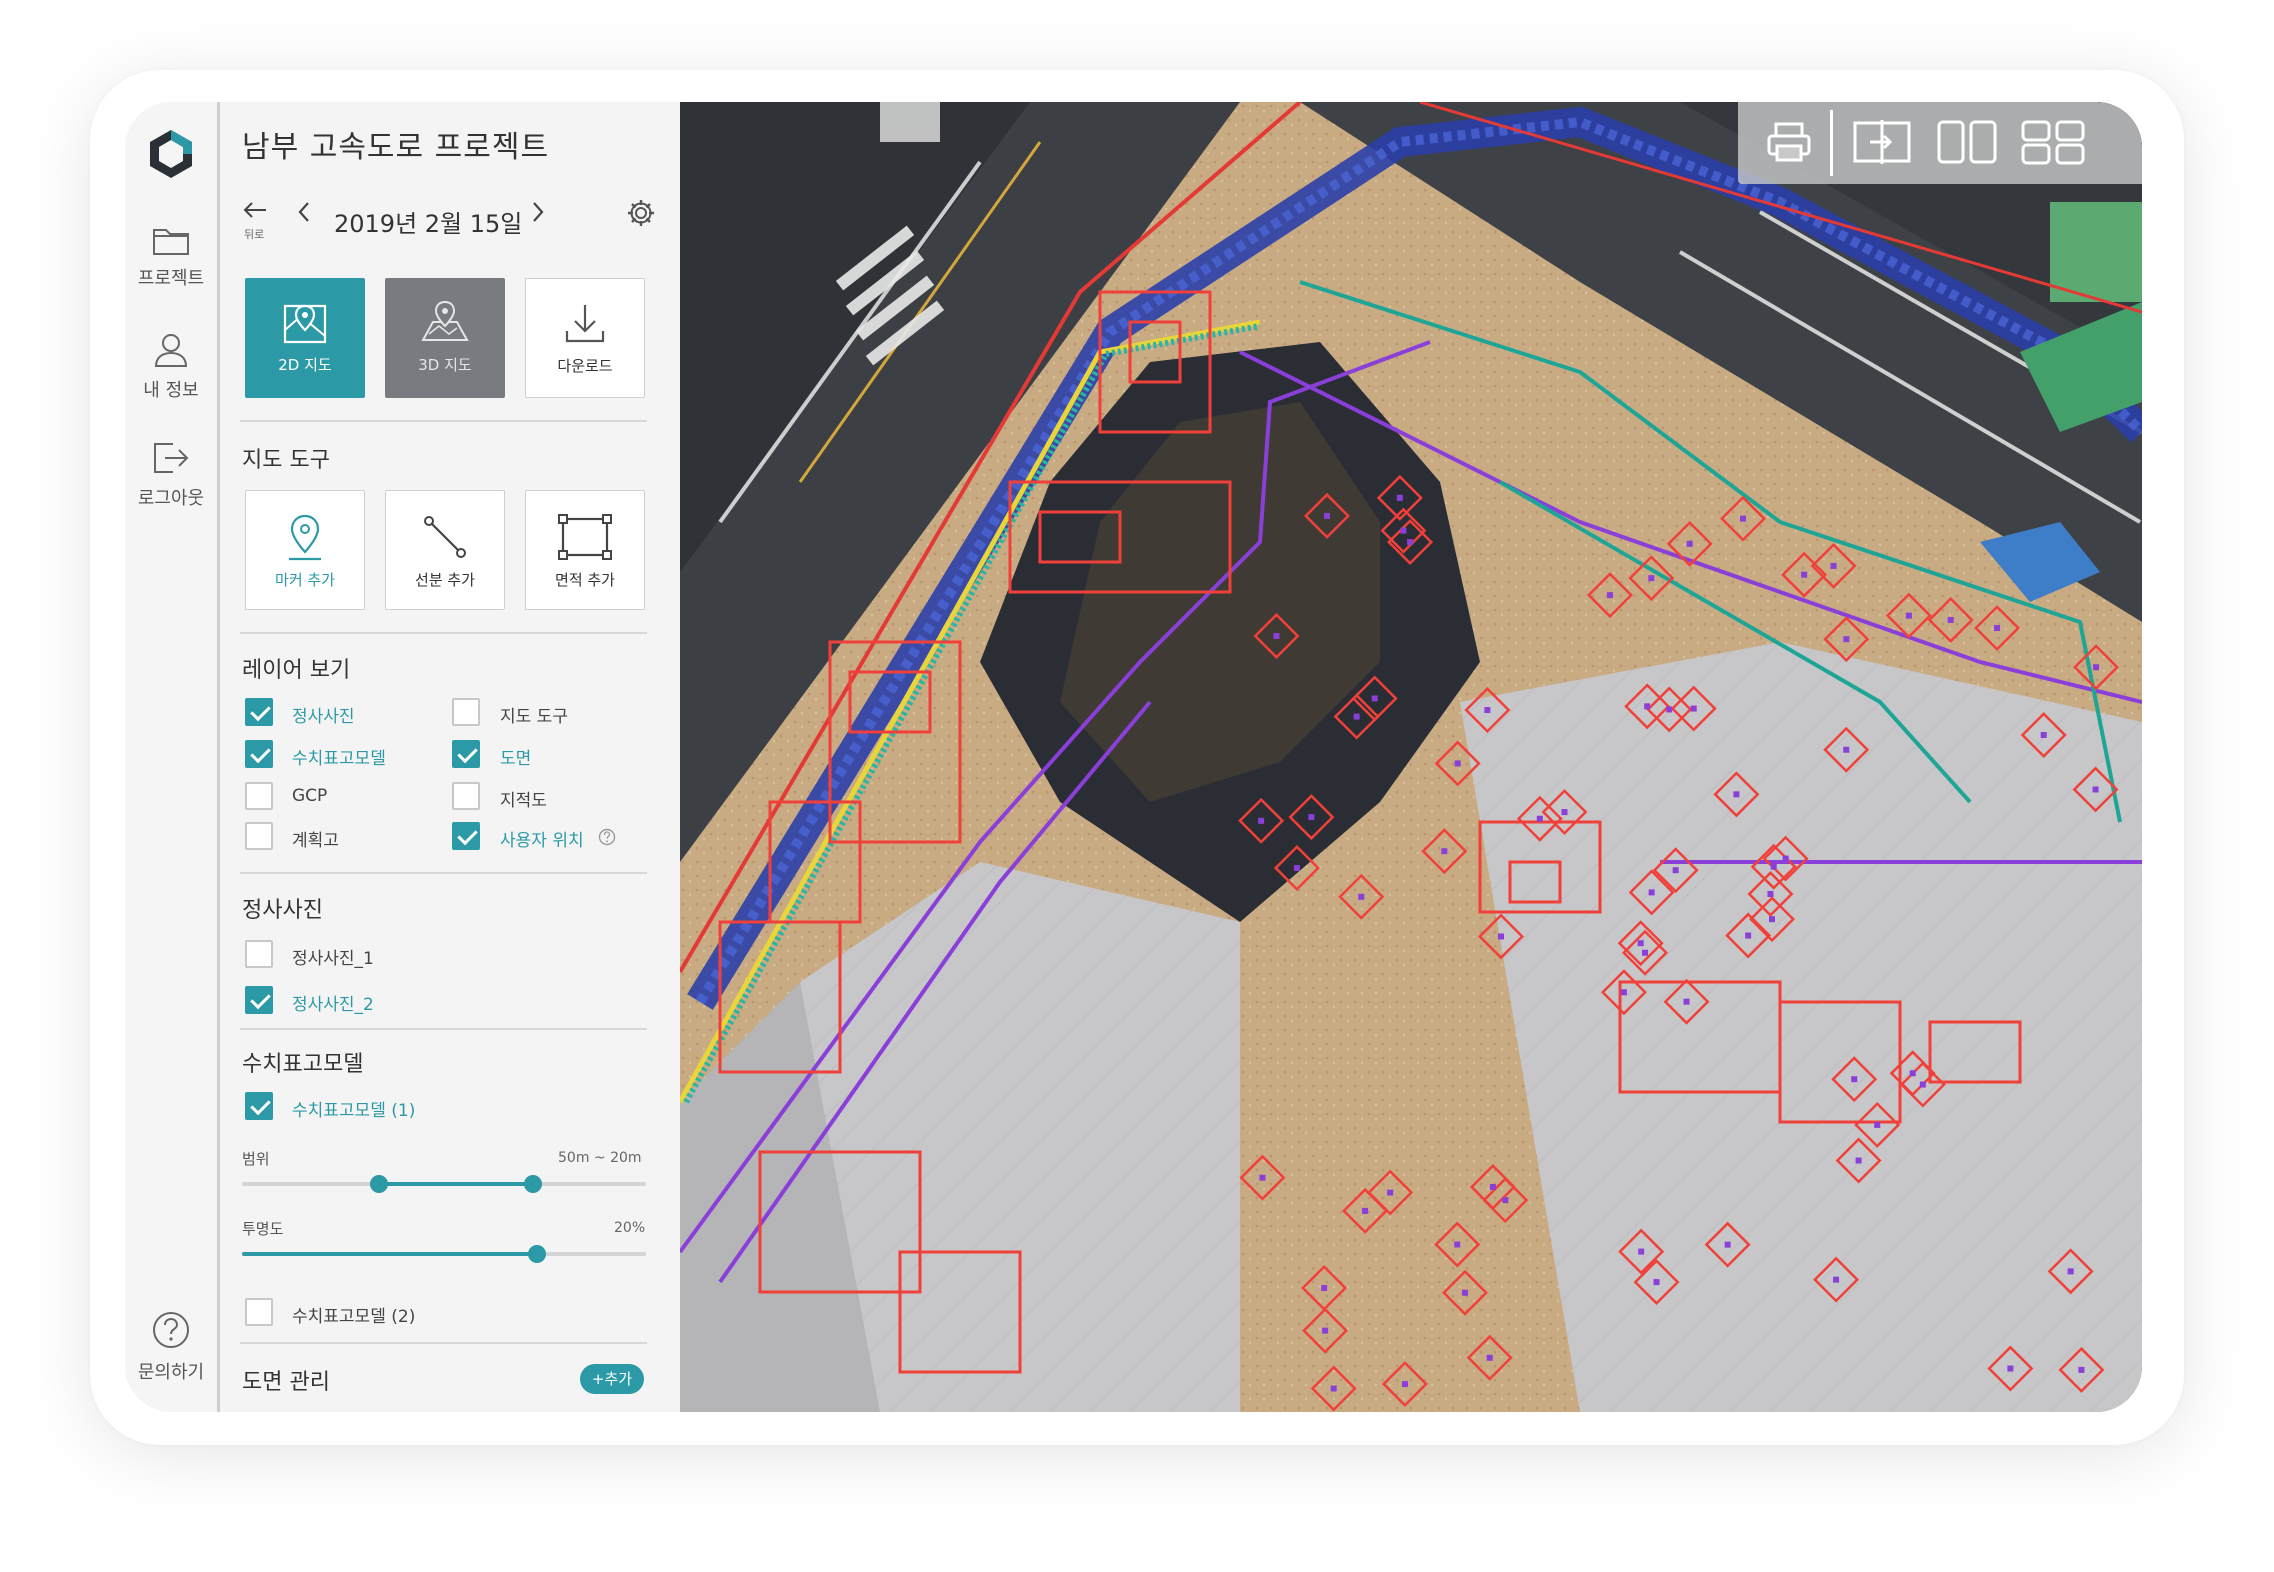  Describe the element at coordinates (259, 836) in the screenshot. I see `layer-plan-height-checkbox` at that location.